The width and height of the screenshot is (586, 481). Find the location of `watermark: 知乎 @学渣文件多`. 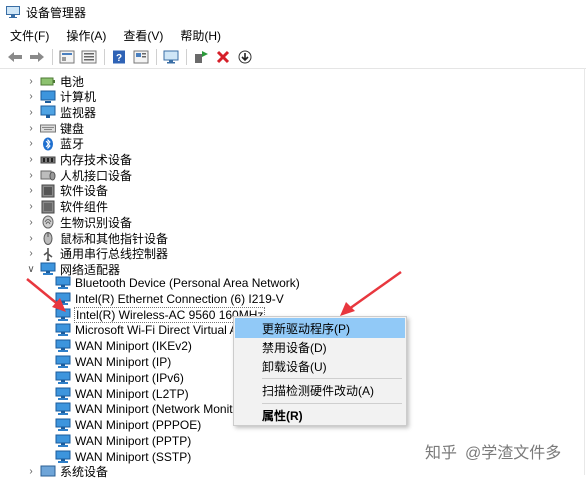

watermark: 知乎 @学渣文件多 is located at coordinates (493, 451).